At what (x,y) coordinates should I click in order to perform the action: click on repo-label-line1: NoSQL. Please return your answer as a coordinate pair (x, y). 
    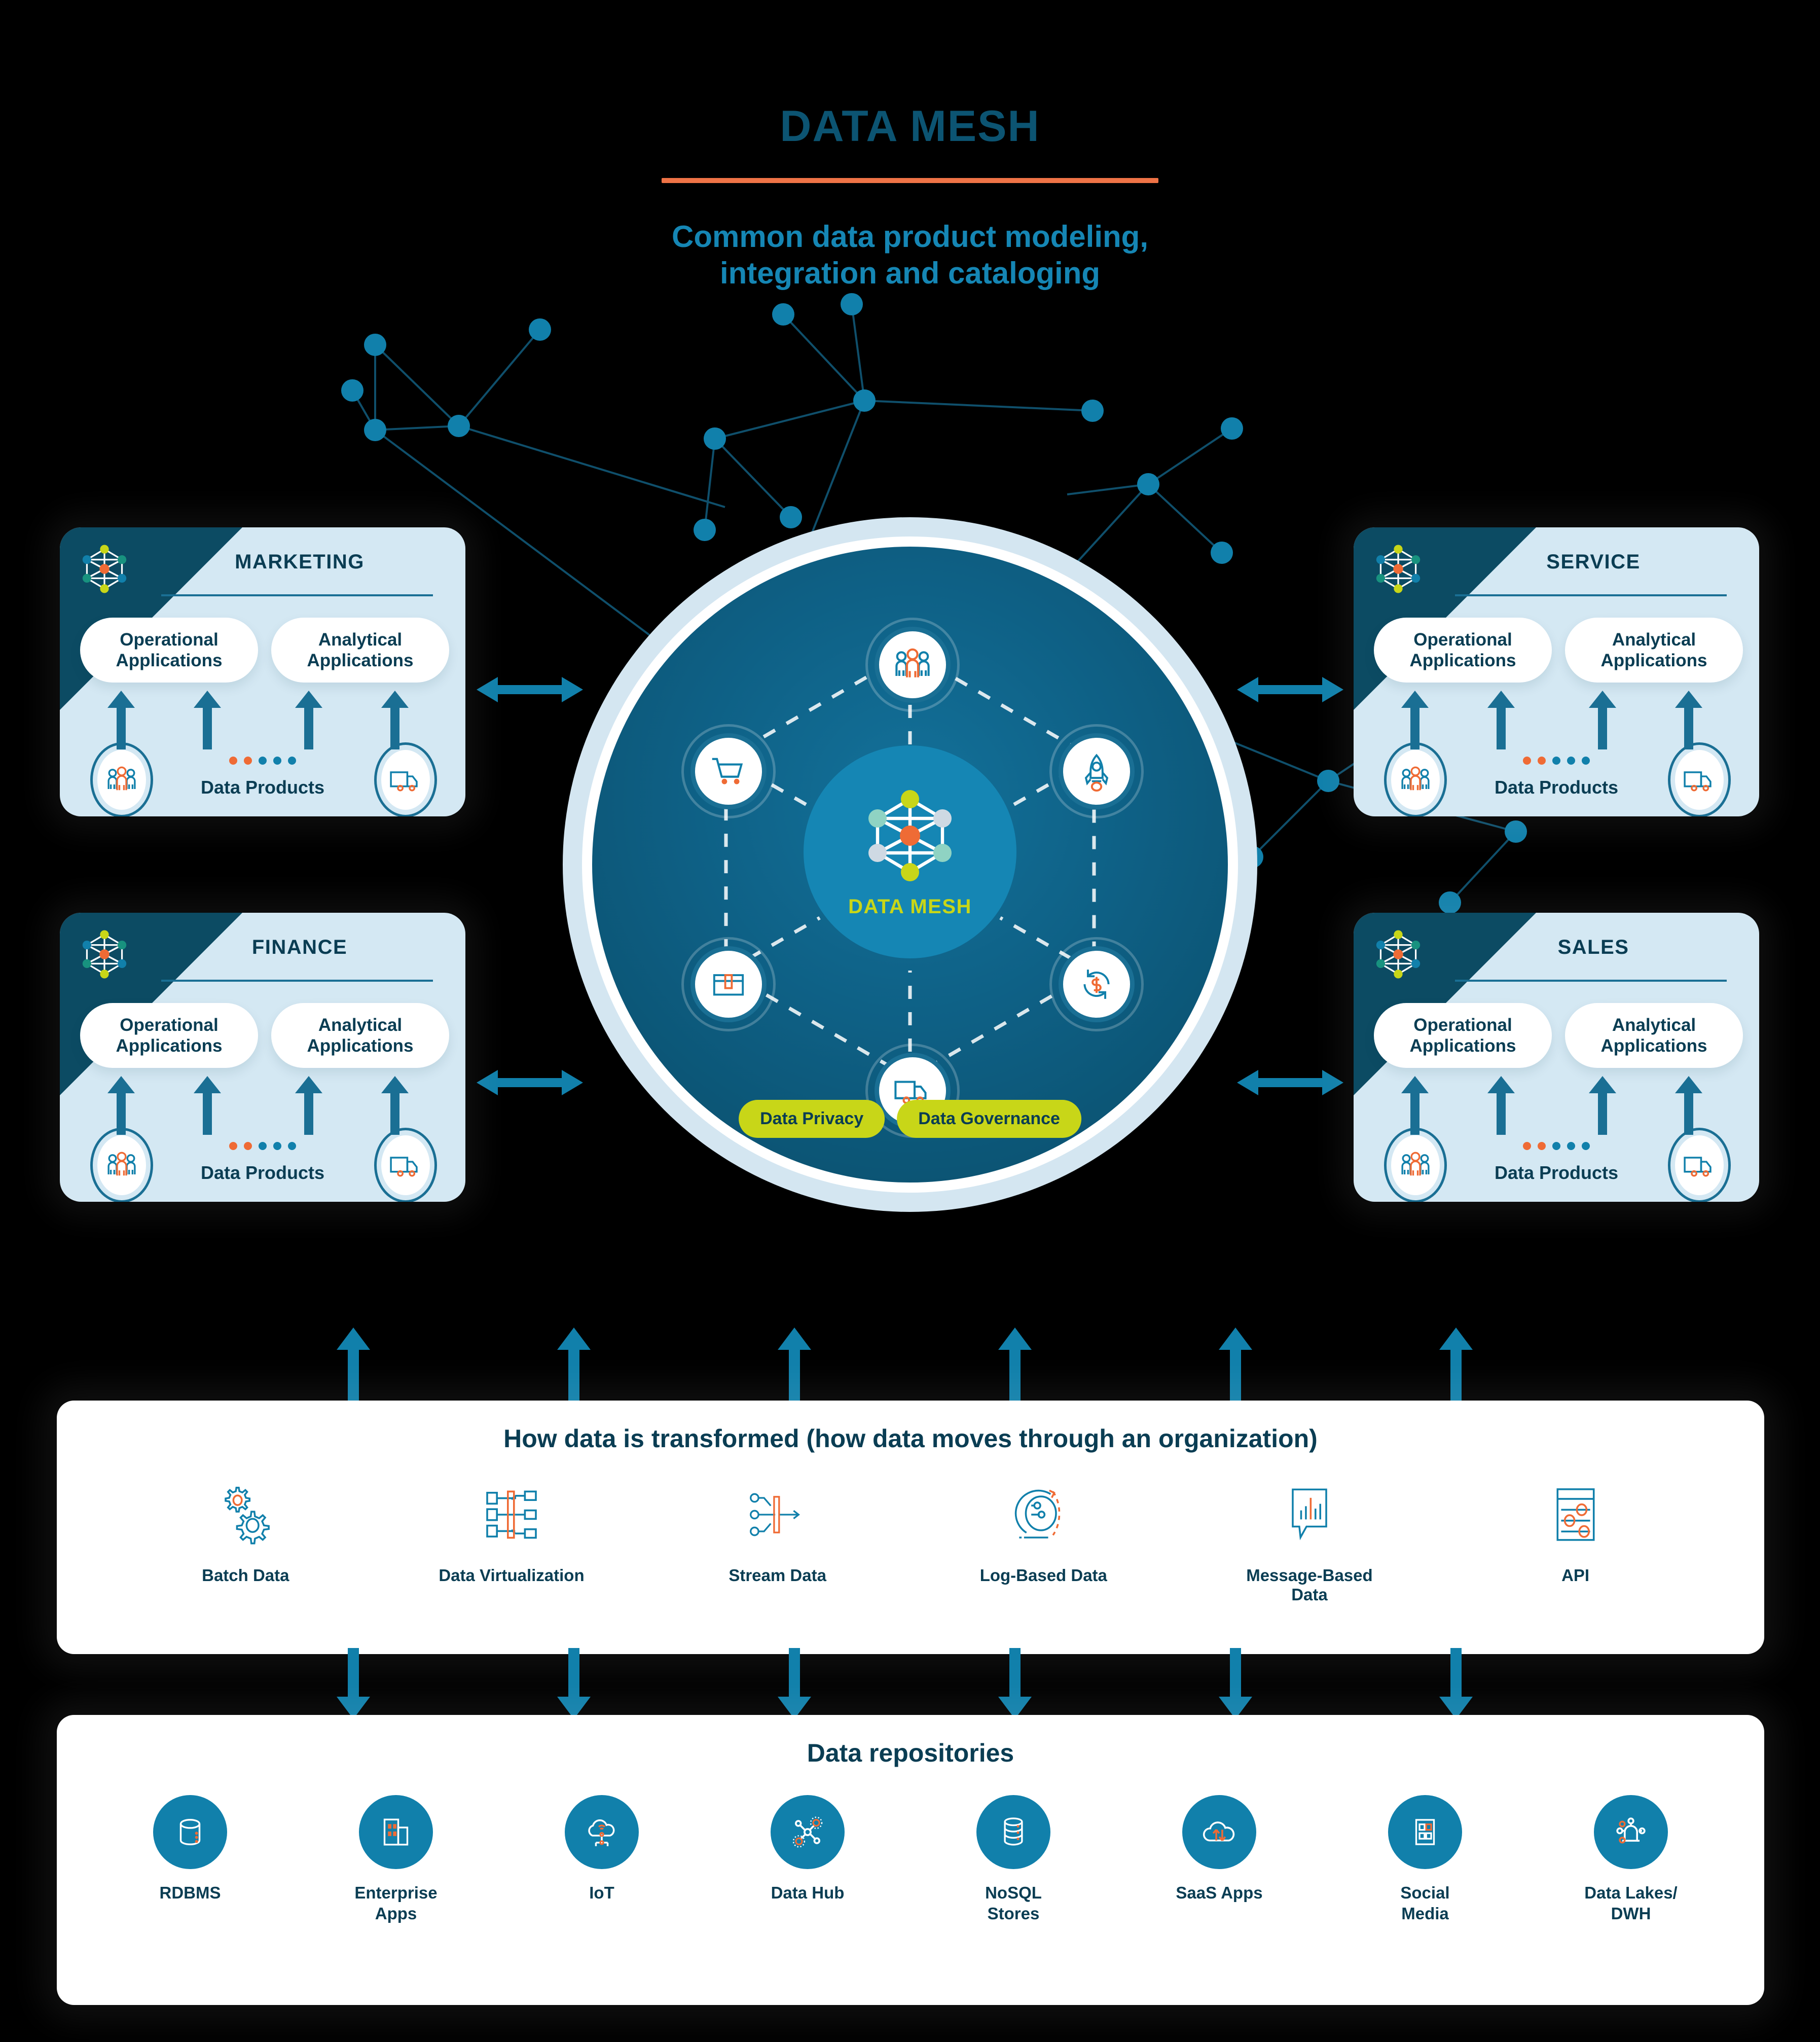
    Looking at the image, I should click on (1013, 1893).